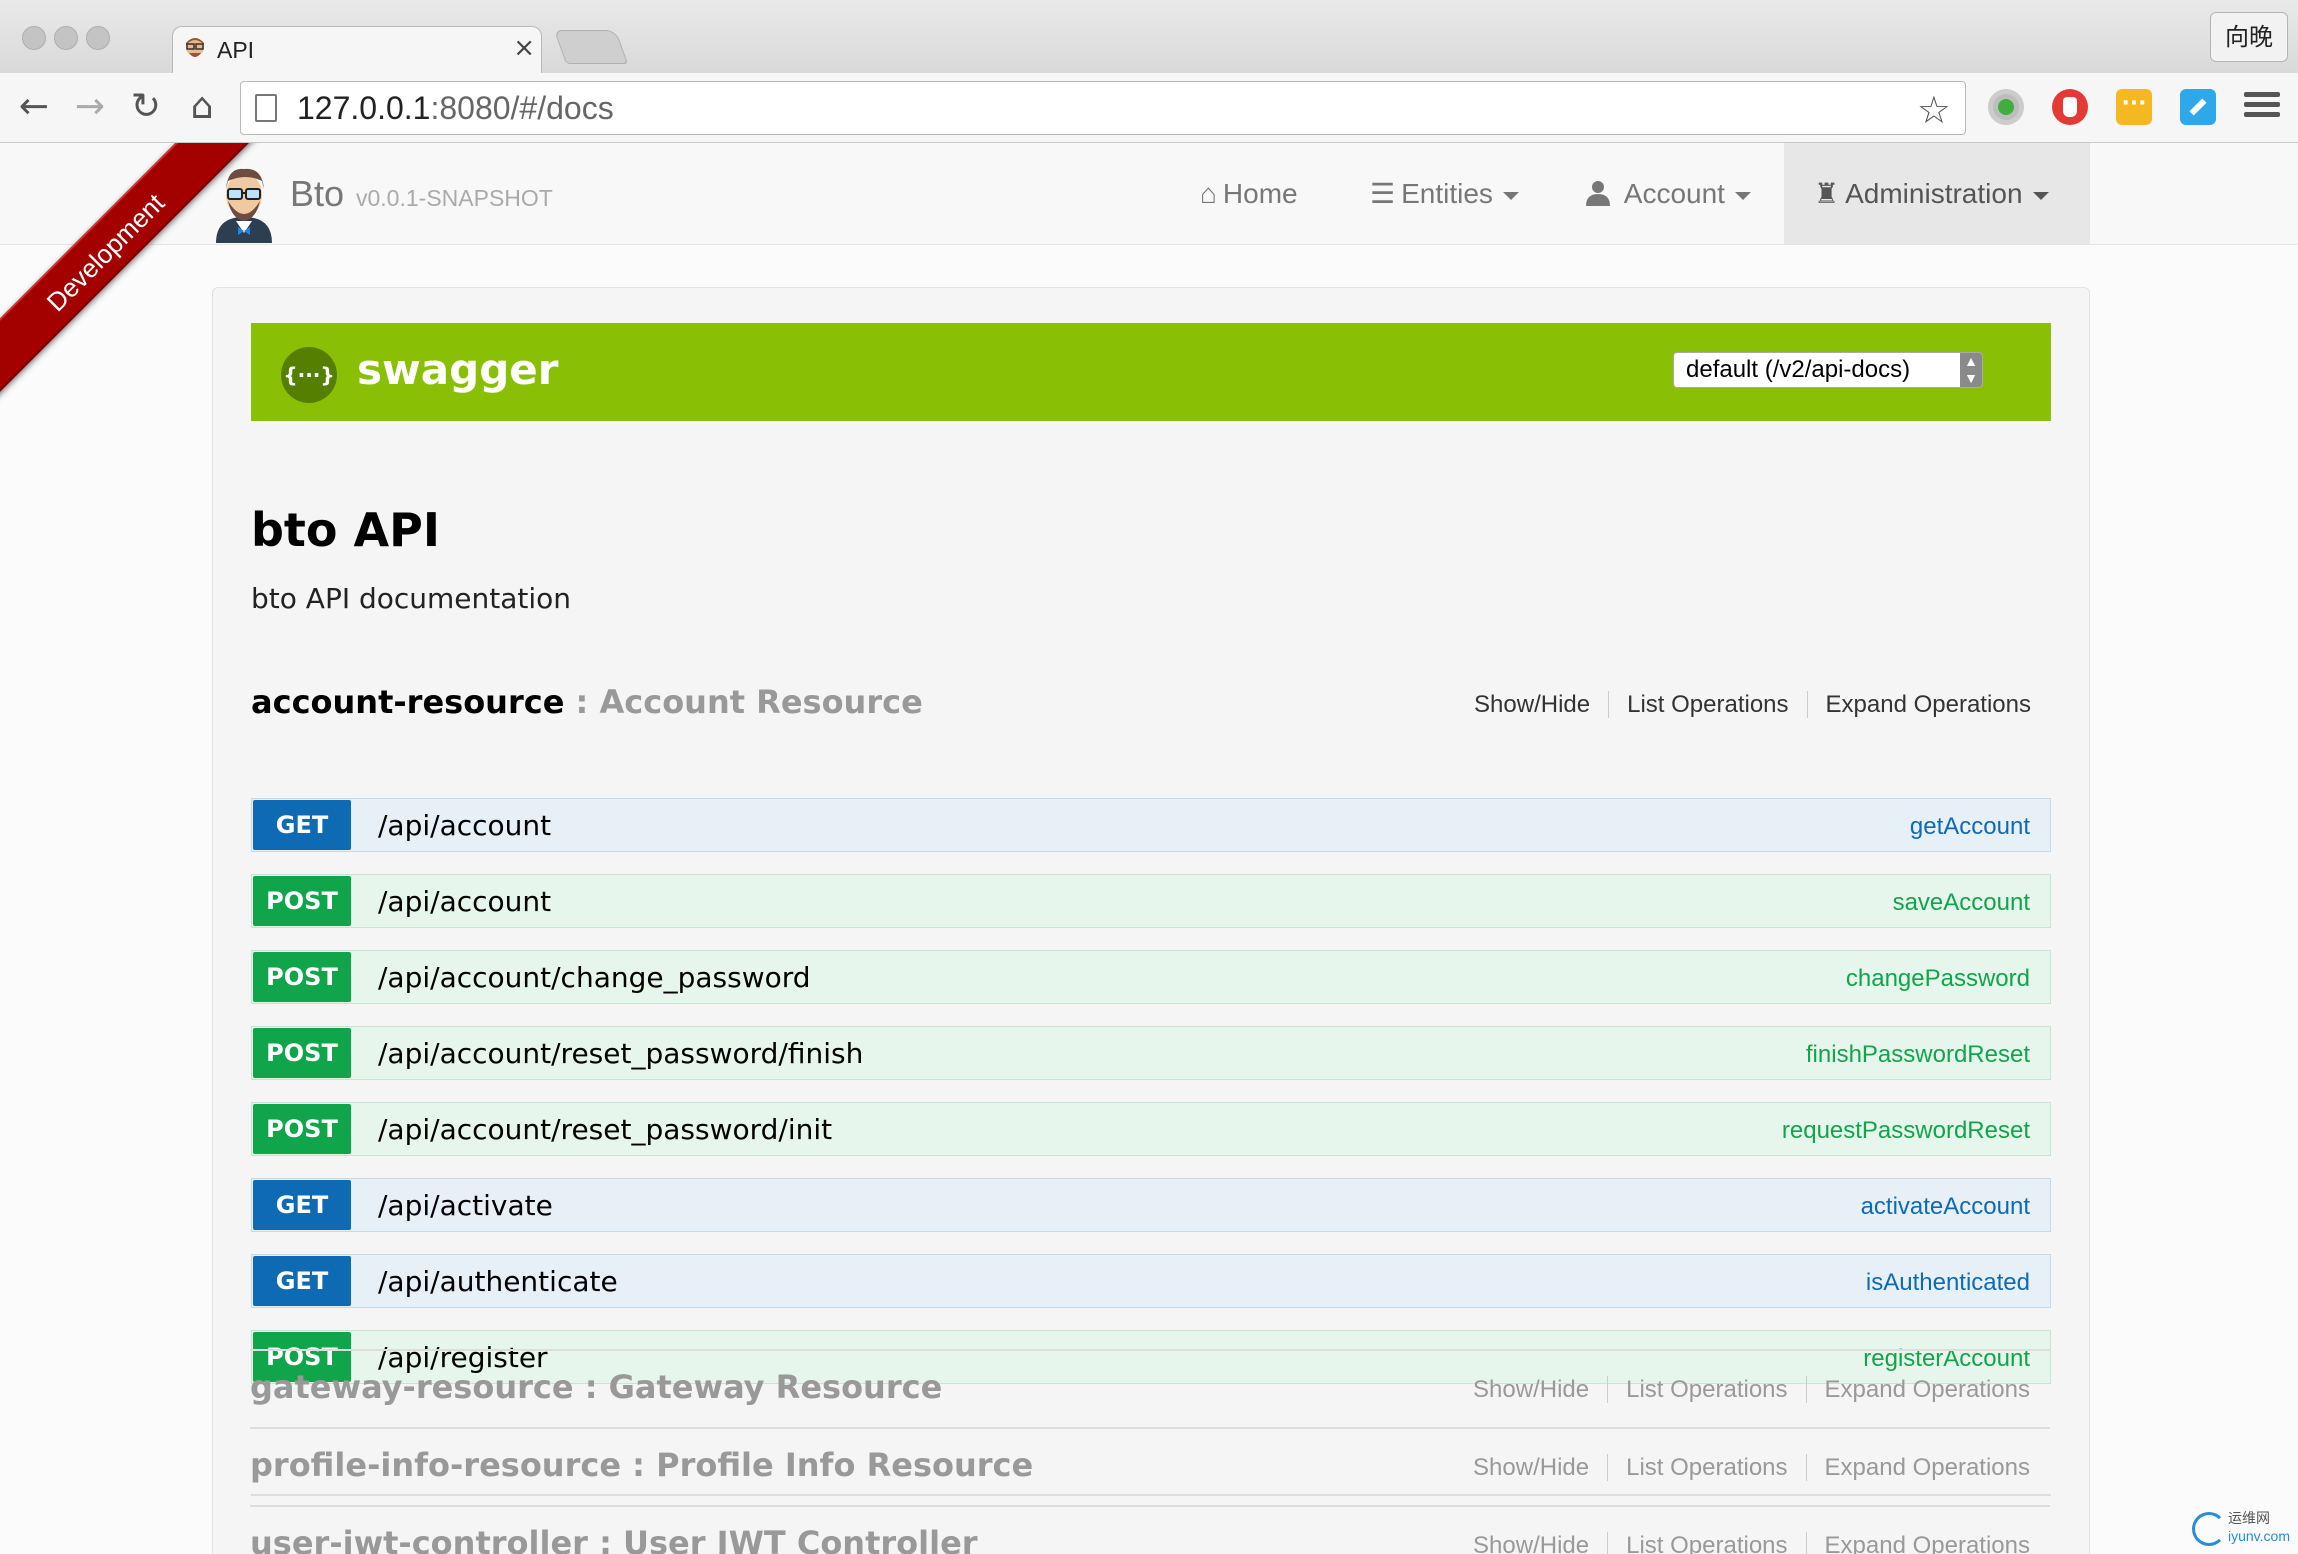 This screenshot has height=1554, width=2298. Describe the element at coordinates (498, 1281) in the screenshot. I see `operation-path: /api/authenticate` at that location.